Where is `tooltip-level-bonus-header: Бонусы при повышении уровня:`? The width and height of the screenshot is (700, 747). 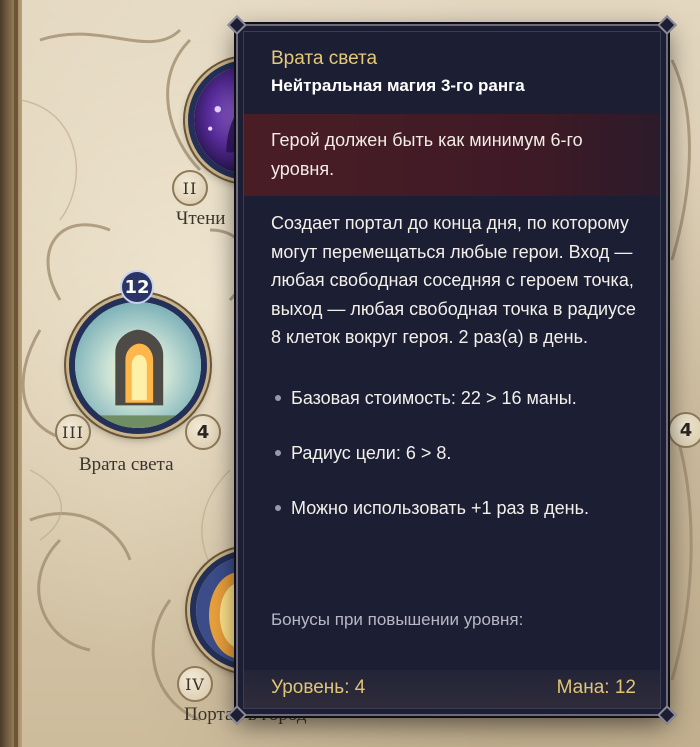
tooltip-level-bonus-header: Бонусы при повышении уровня: is located at coordinates (397, 619).